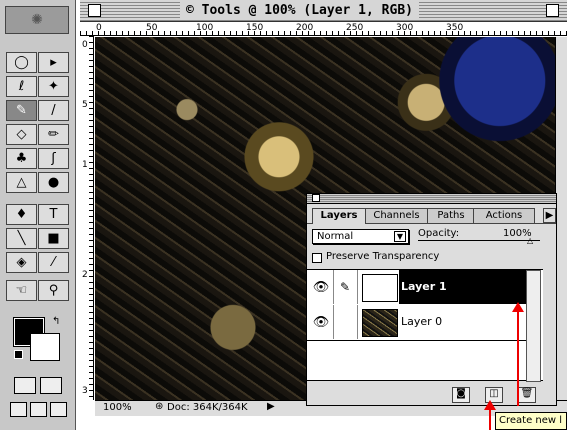 This screenshot has width=567, height=430. I want to click on layer-link-slot, so click(345, 322).